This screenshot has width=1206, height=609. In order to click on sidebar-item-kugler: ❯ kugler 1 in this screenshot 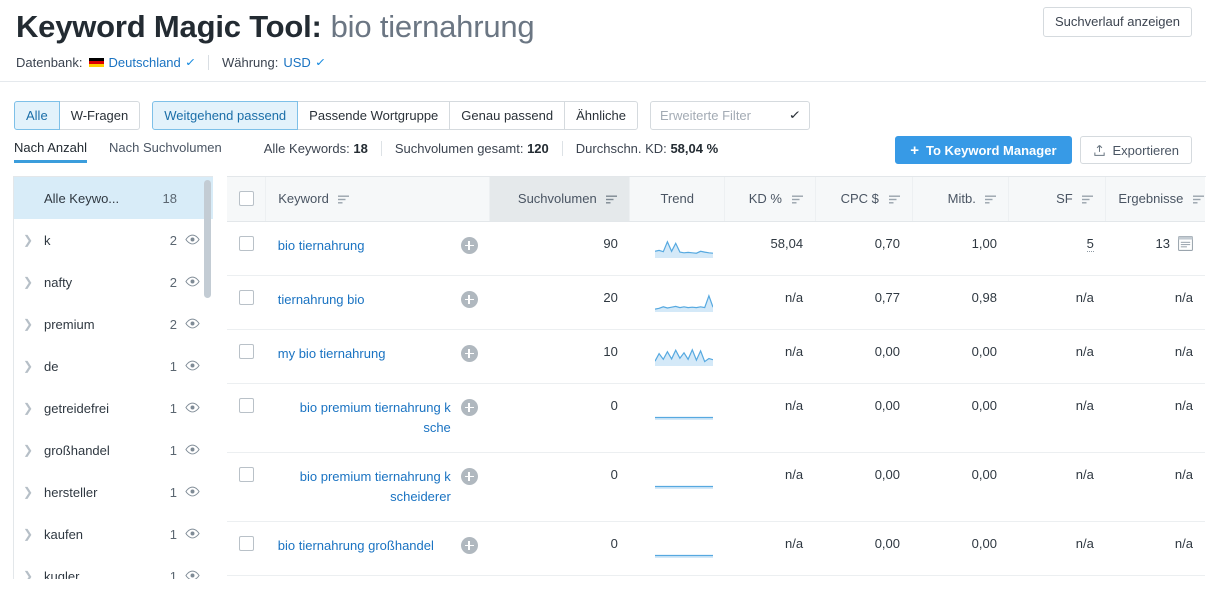, I will do `click(113, 567)`.